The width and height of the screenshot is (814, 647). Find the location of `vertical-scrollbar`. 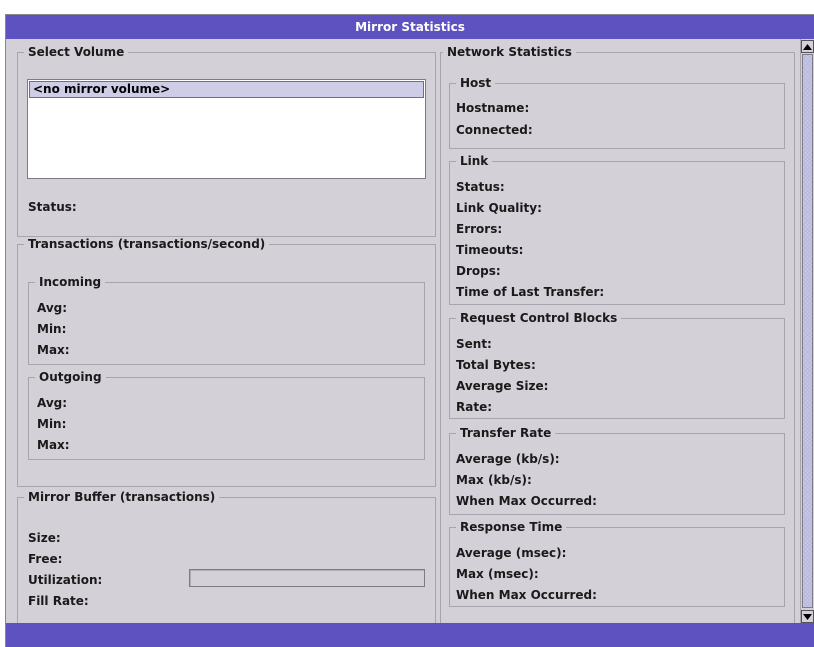

vertical-scrollbar is located at coordinates (807, 332).